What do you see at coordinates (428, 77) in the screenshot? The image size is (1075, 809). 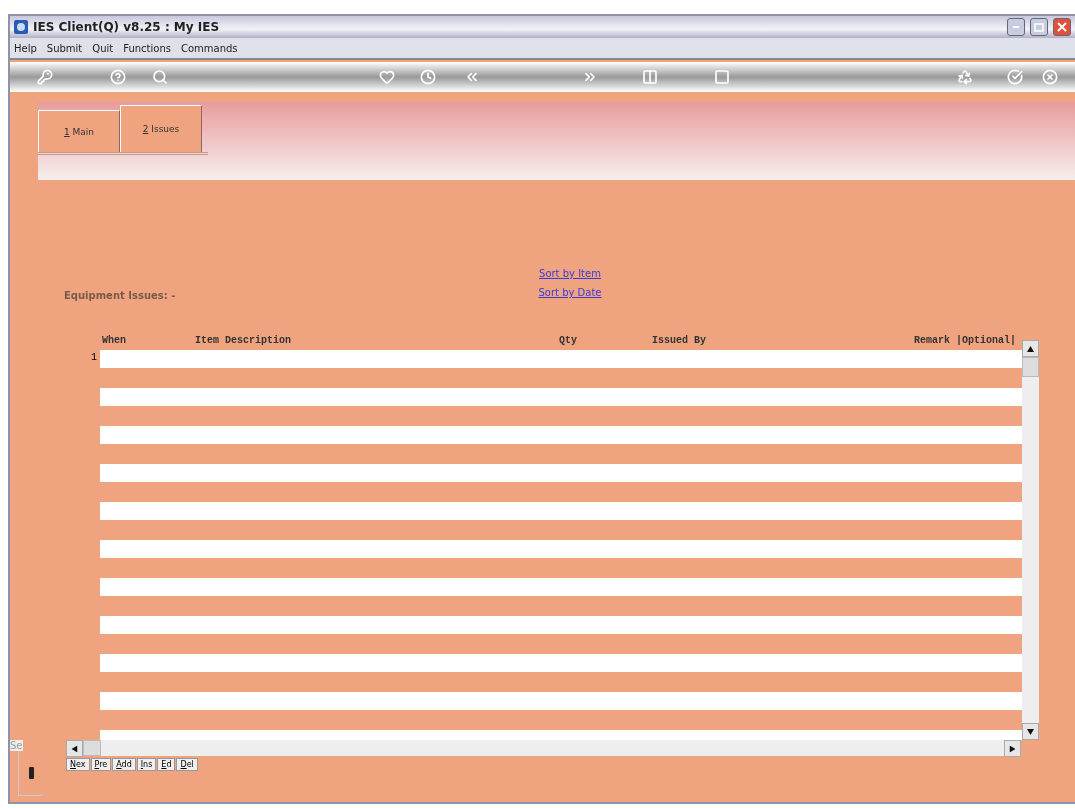 I see `clock-button` at bounding box center [428, 77].